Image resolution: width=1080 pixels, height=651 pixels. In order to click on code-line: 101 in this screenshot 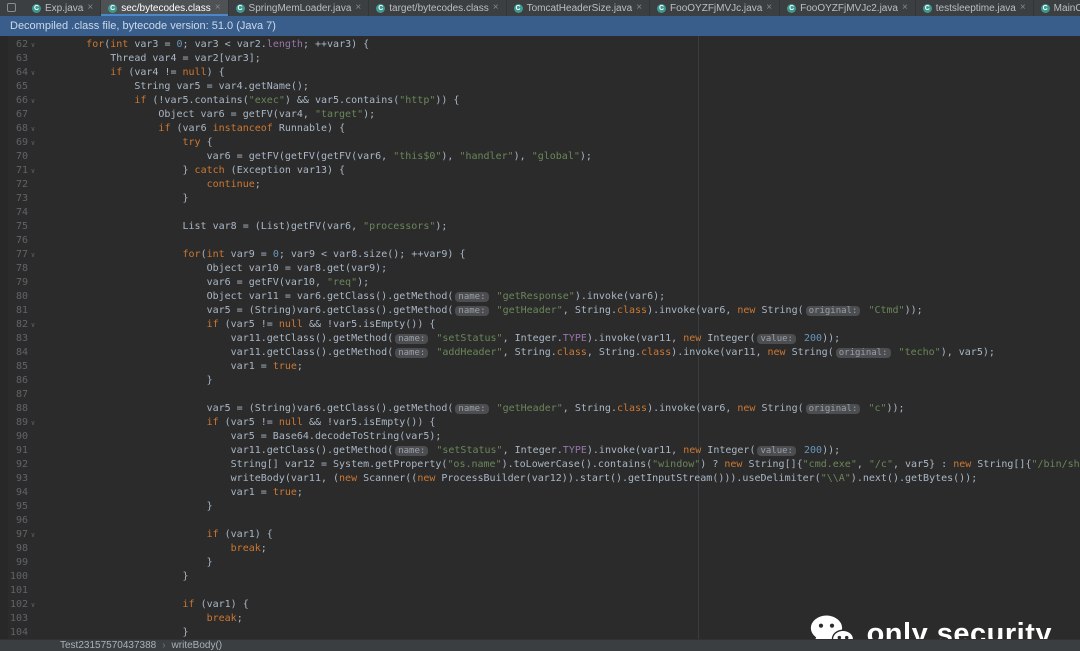, I will do `click(540, 591)`.